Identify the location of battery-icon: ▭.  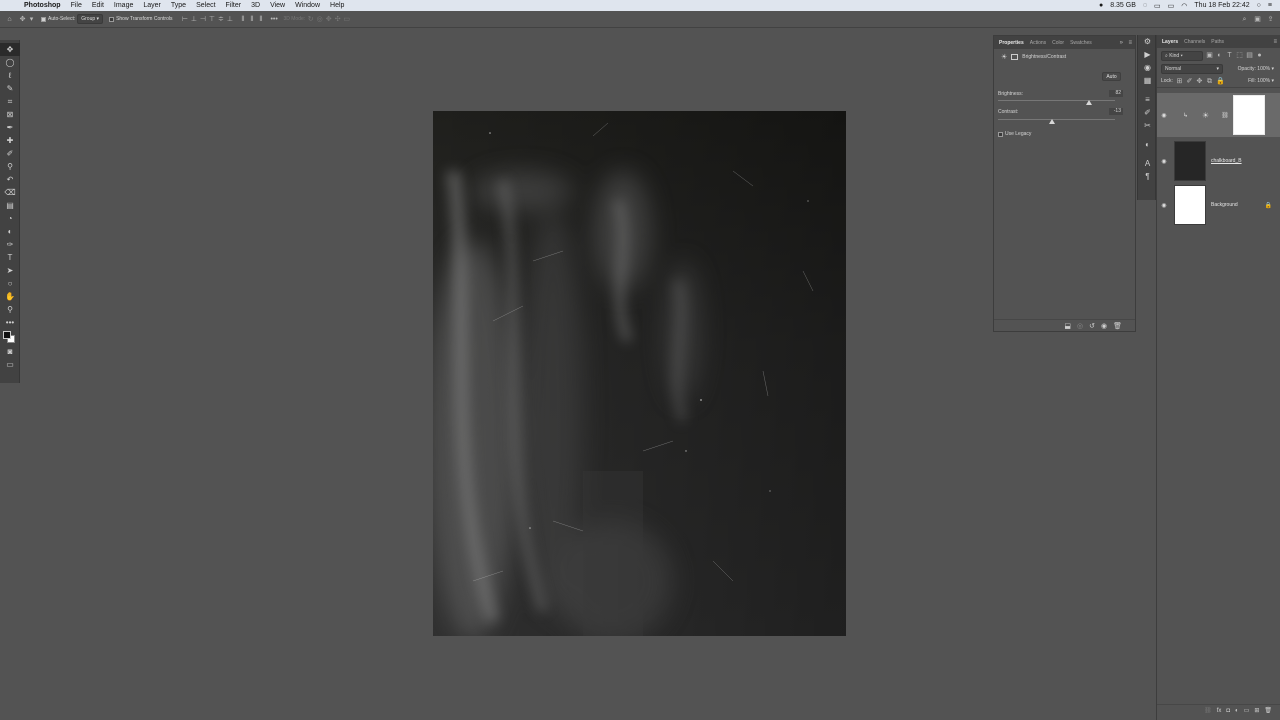
(1171, 6).